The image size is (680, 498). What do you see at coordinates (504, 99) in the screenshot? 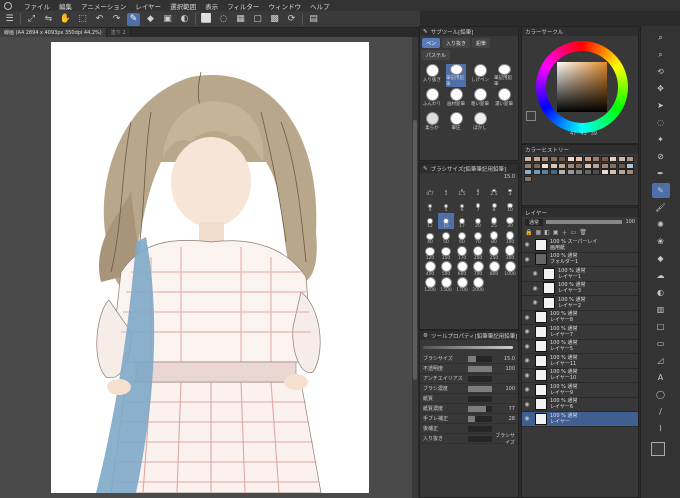
I see `brush-item: 濃い鉛筆` at bounding box center [504, 99].